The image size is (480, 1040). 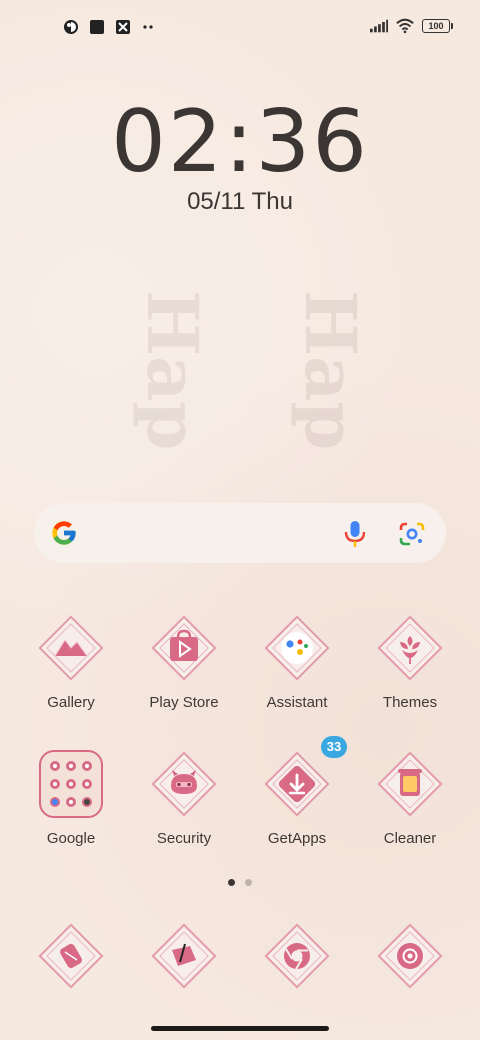 I want to click on dock-messages, so click(x=184, y=956).